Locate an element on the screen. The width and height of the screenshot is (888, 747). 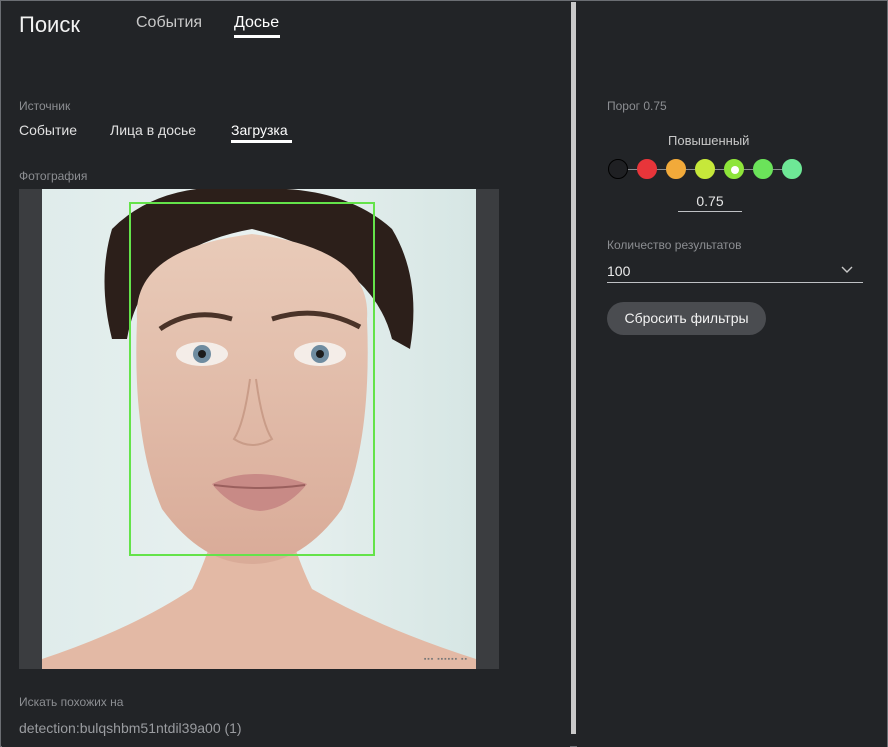
search-similar-value: detection:bulqshbm51ntdil39a00 (1) is located at coordinates (130, 728).